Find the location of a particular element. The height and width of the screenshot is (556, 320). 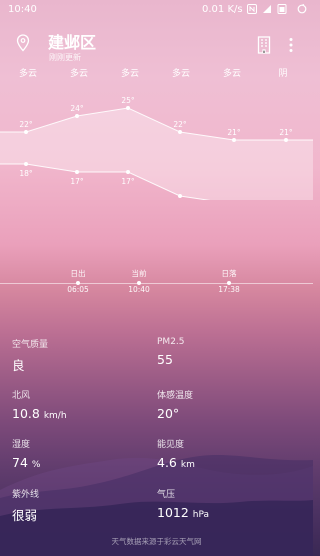

air-quality-label: 空气质量 is located at coordinates (30, 345).